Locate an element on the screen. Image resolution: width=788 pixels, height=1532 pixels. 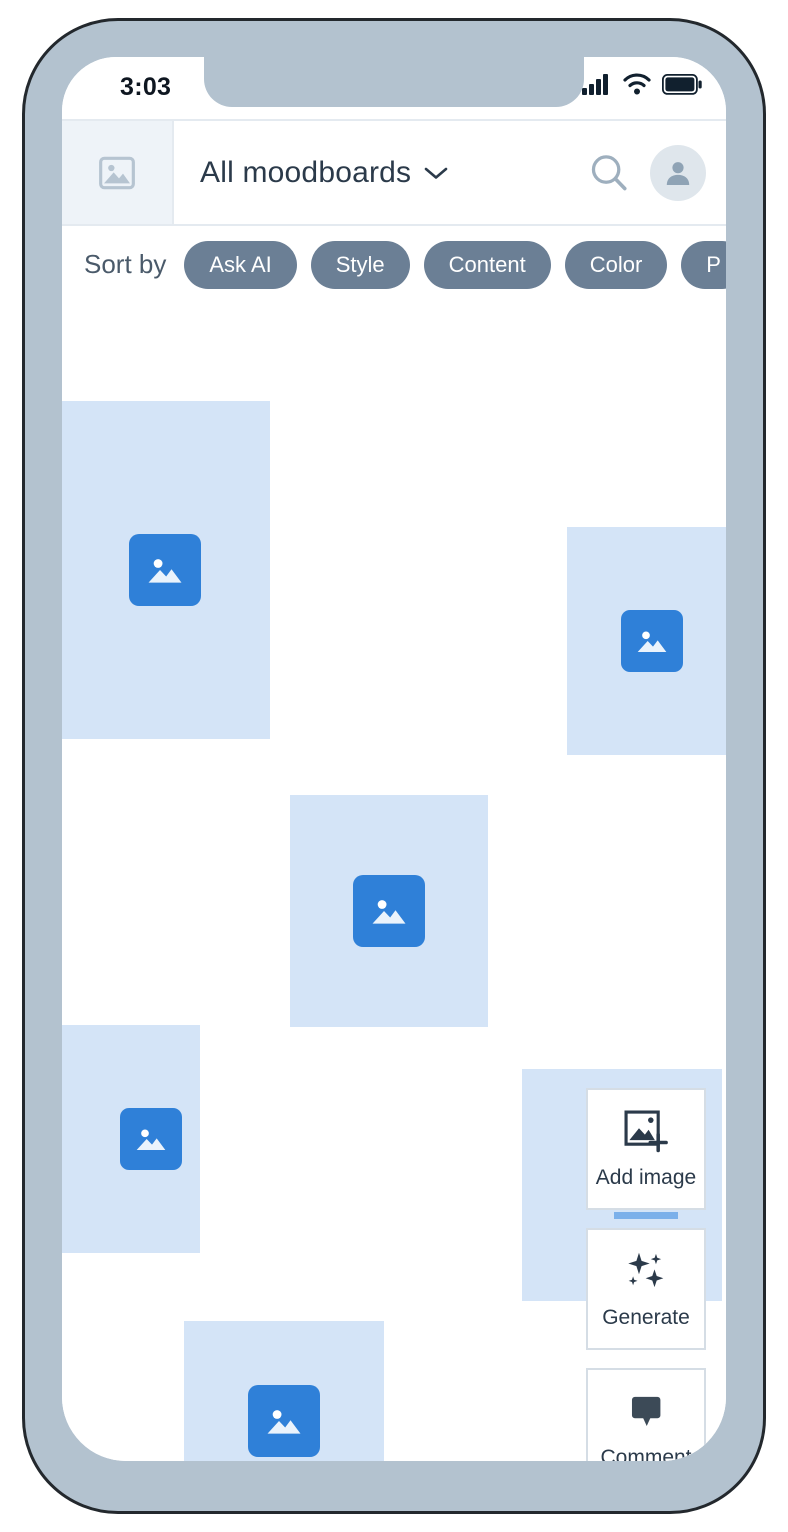
filter-chip-list: Ask AI Style Content Color P is located at coordinates (455, 264).